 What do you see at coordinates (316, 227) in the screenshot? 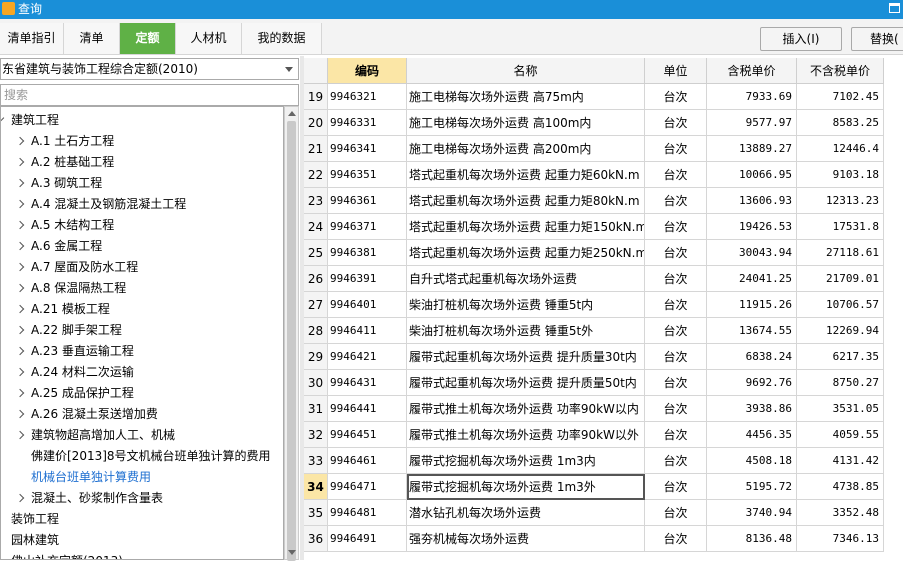
I see `row-number: 24` at bounding box center [316, 227].